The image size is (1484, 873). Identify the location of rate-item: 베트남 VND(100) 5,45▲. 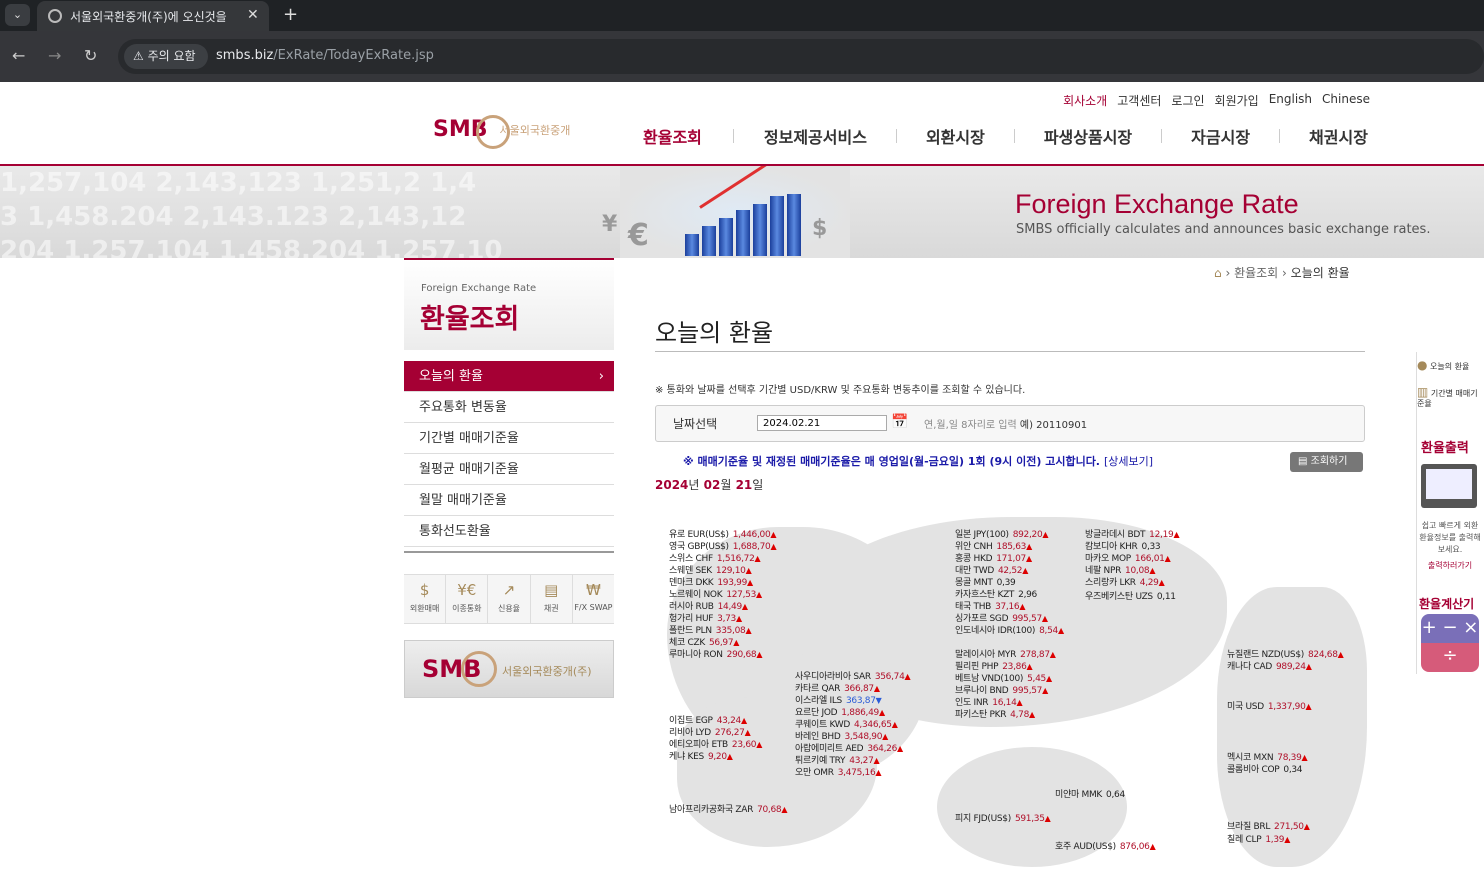
(1003, 679).